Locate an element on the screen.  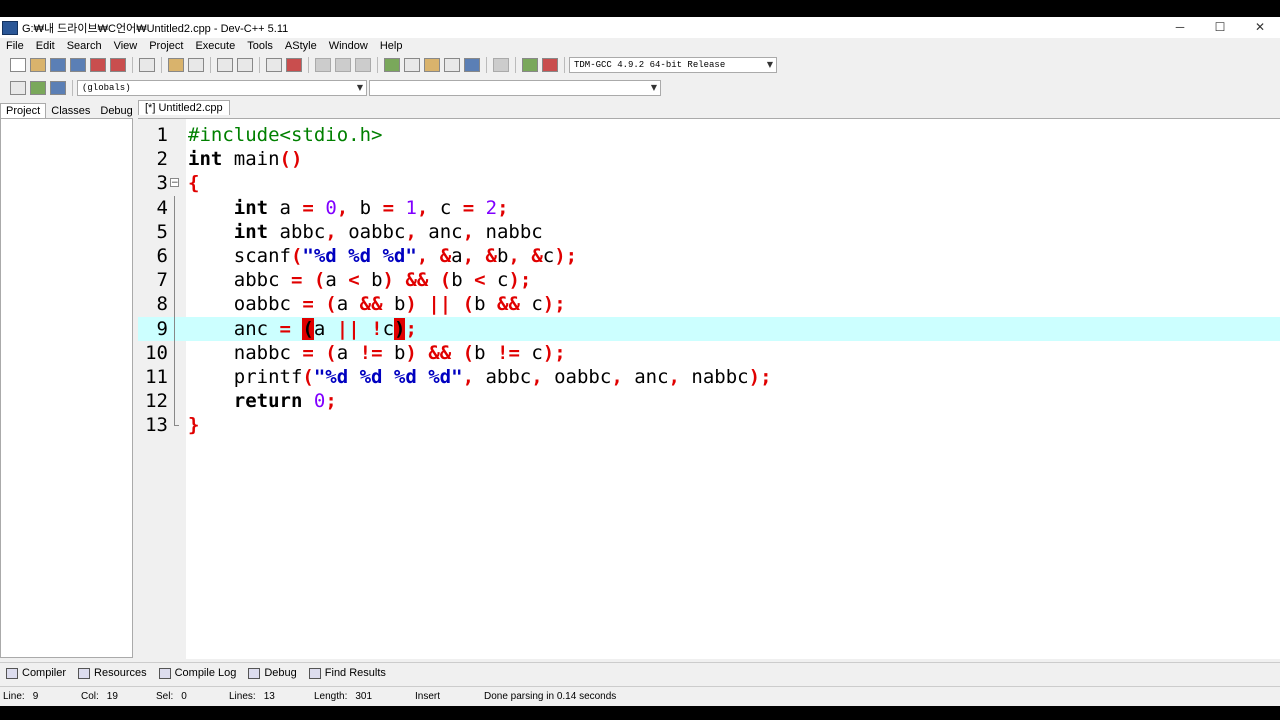
find-icon is located at coordinates (225, 65).